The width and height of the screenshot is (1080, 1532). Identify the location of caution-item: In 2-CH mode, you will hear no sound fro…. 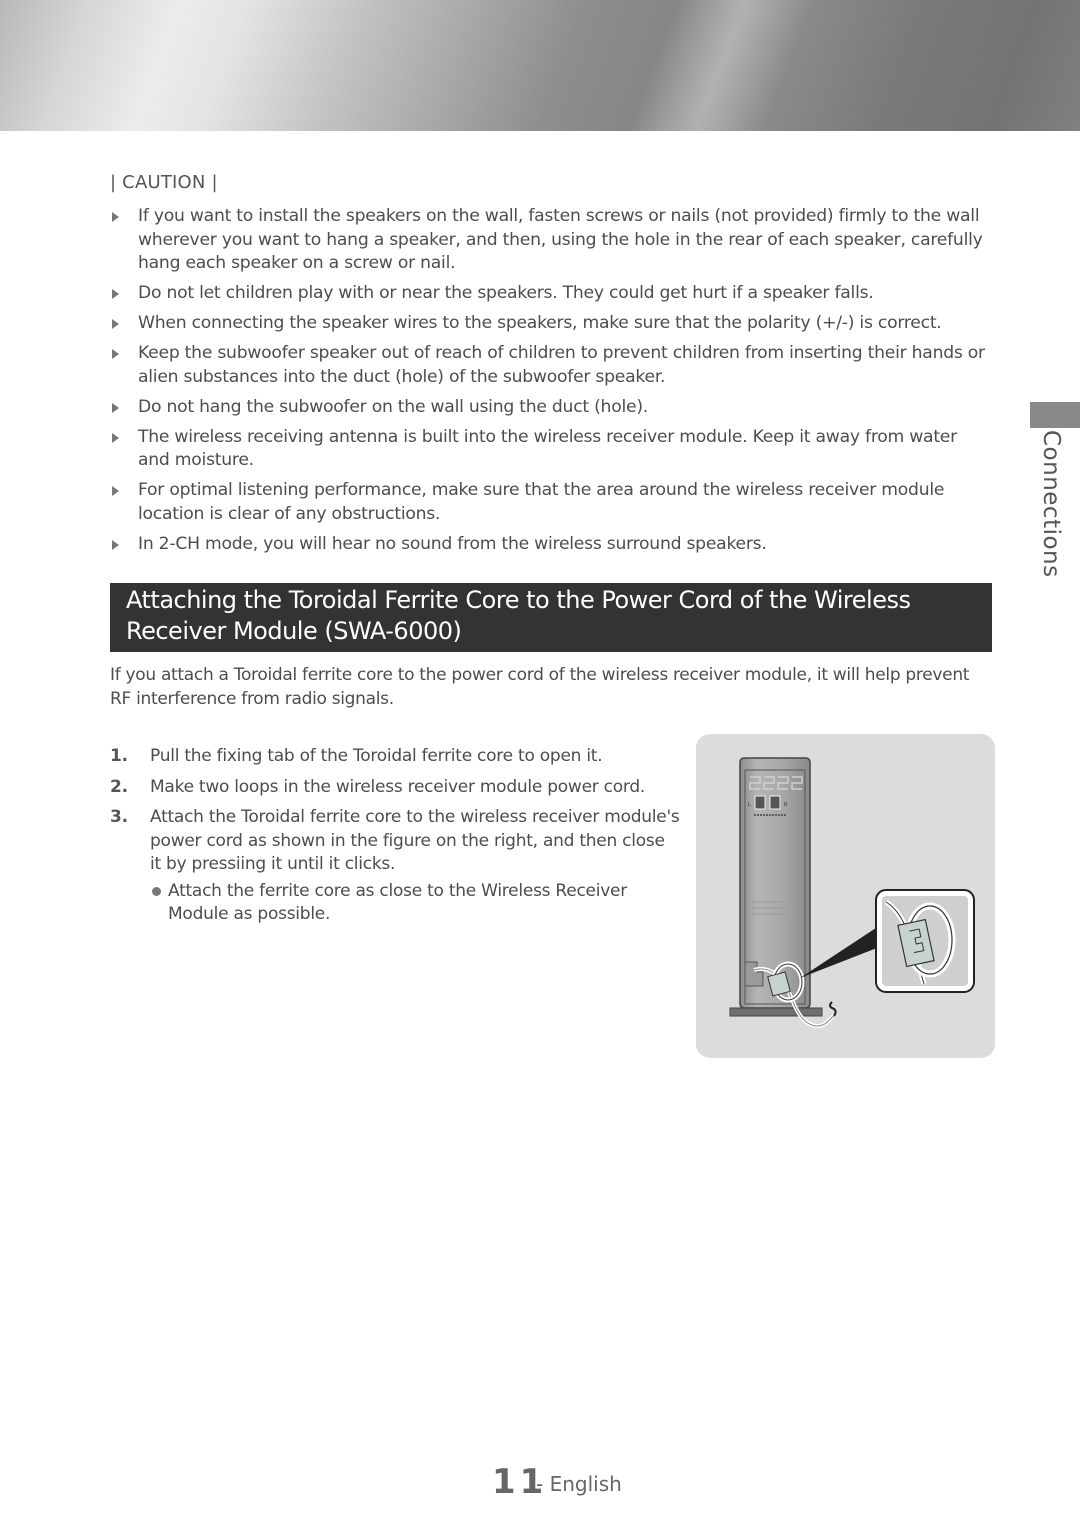
(550, 545).